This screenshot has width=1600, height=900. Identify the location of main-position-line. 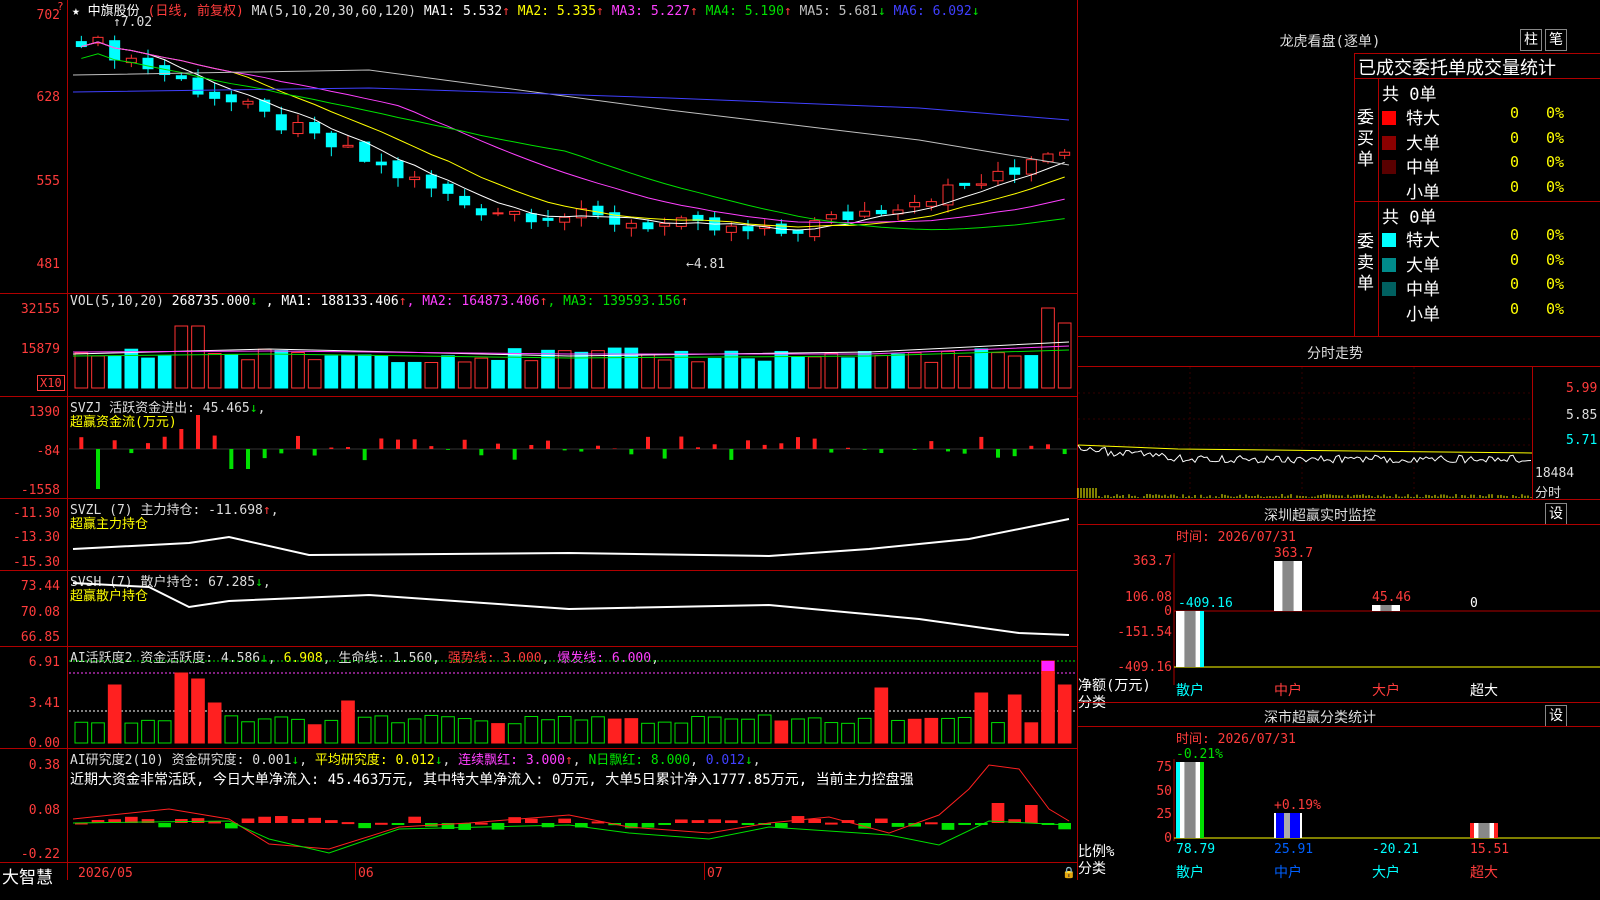
(571, 538).